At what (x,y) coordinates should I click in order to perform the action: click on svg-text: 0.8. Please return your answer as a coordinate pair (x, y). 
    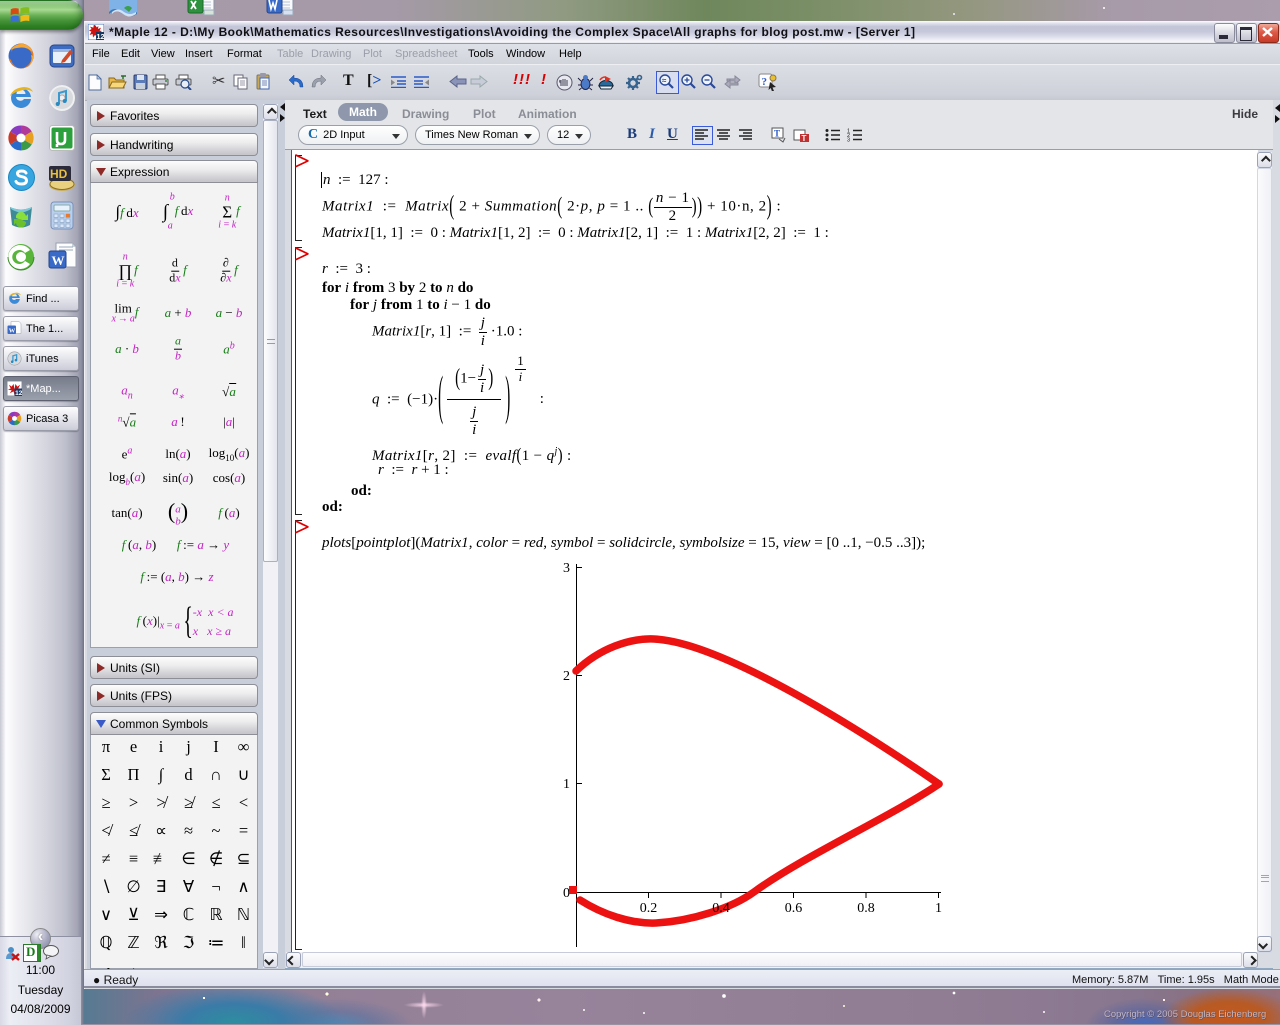
    Looking at the image, I should click on (866, 908).